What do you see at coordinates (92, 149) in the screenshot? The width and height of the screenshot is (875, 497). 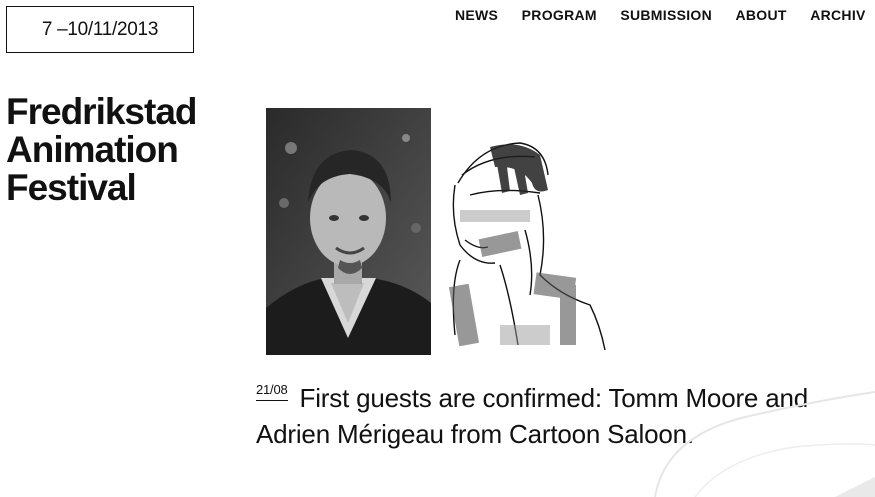 I see `title-line-2: Animation` at bounding box center [92, 149].